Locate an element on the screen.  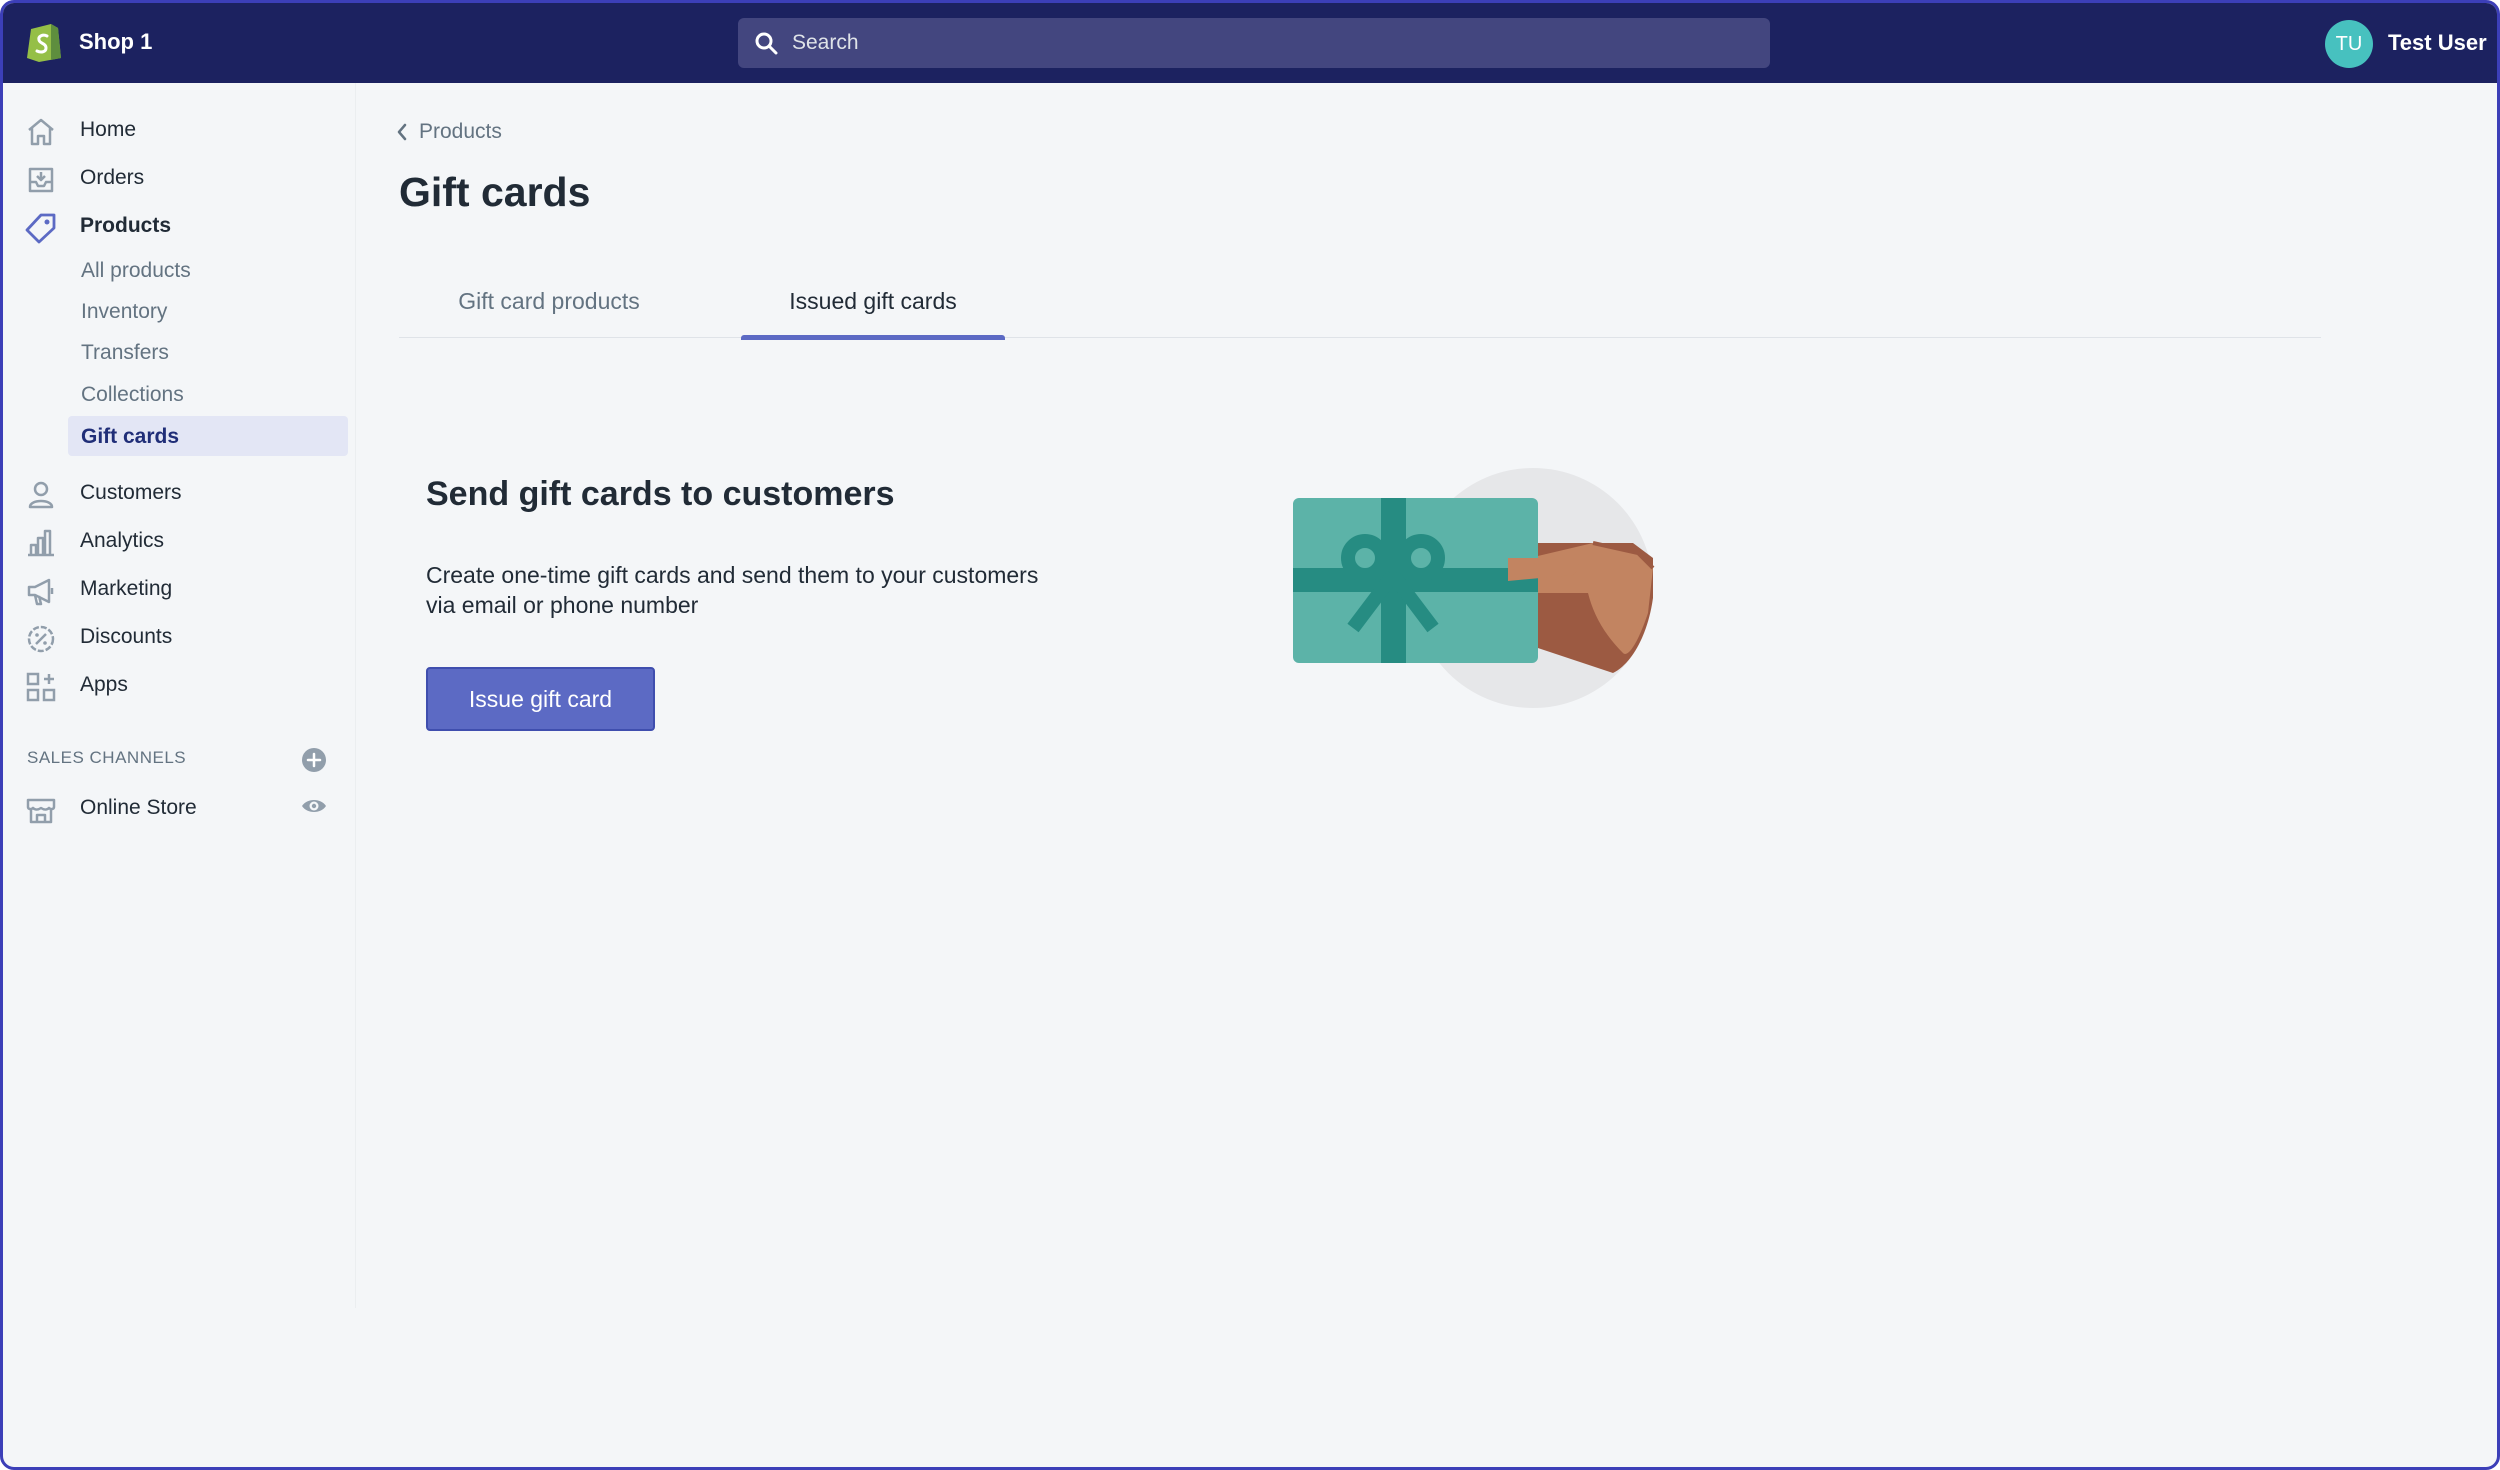
sidebar-item-label: Analytics is located at coordinates (122, 540).